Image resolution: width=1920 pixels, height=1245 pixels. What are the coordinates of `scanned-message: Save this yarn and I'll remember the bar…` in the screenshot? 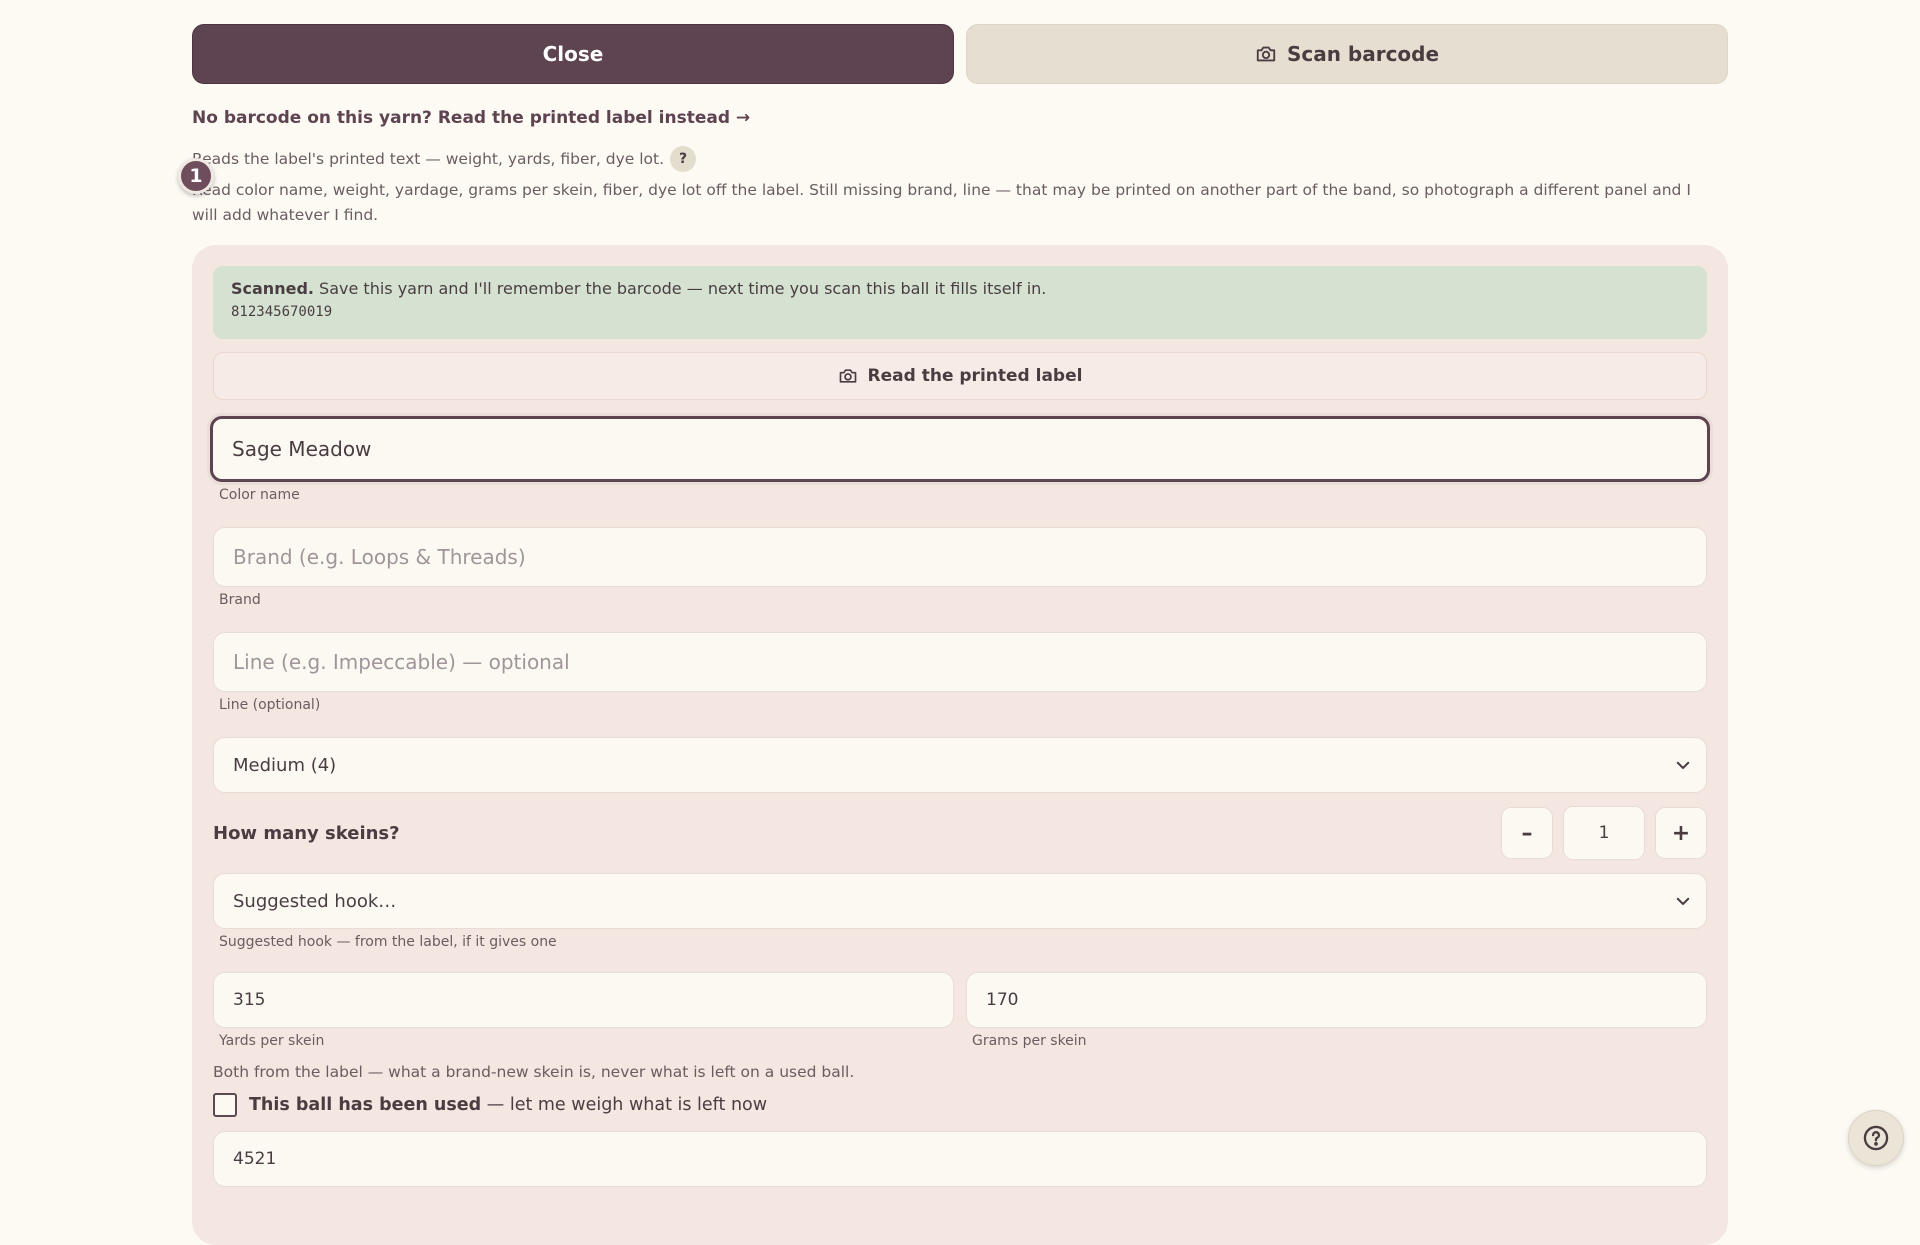 It's located at (680, 288).